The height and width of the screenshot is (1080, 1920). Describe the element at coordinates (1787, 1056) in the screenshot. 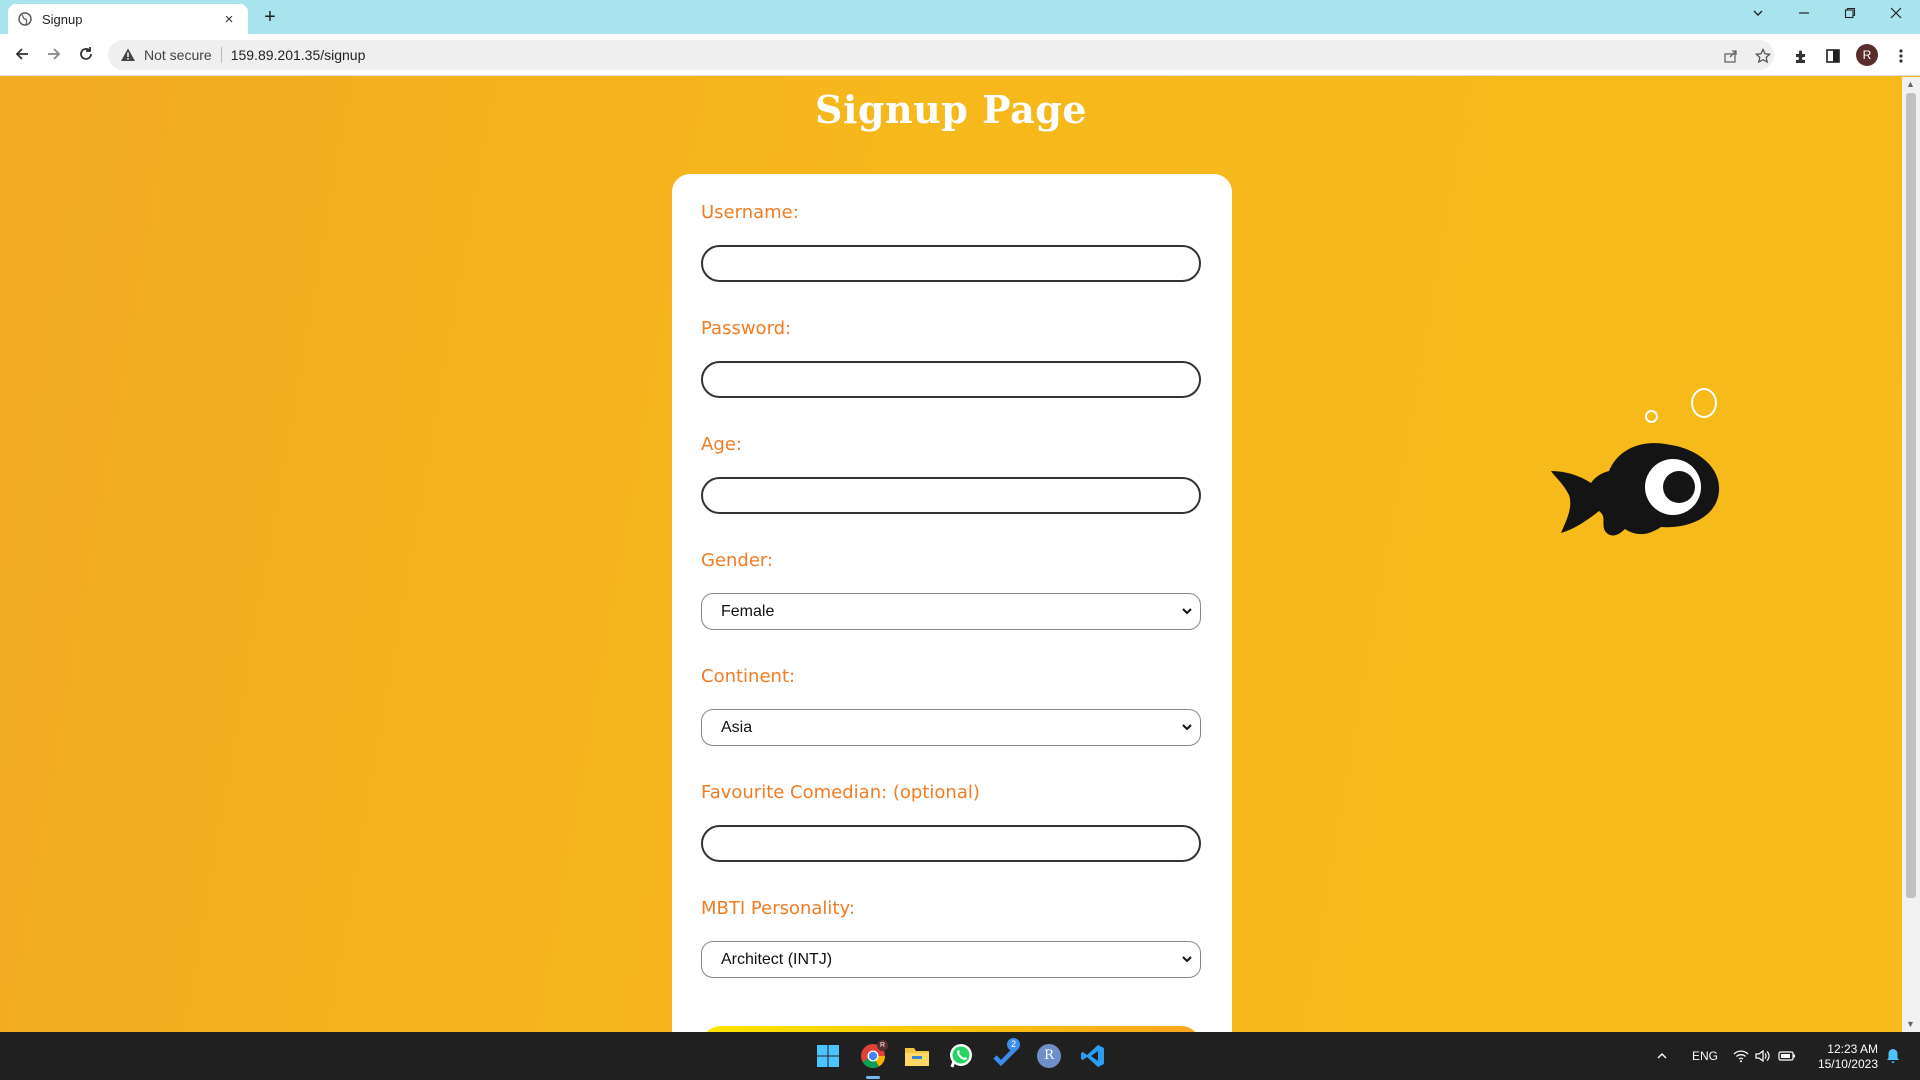

I see `battery-icon` at that location.